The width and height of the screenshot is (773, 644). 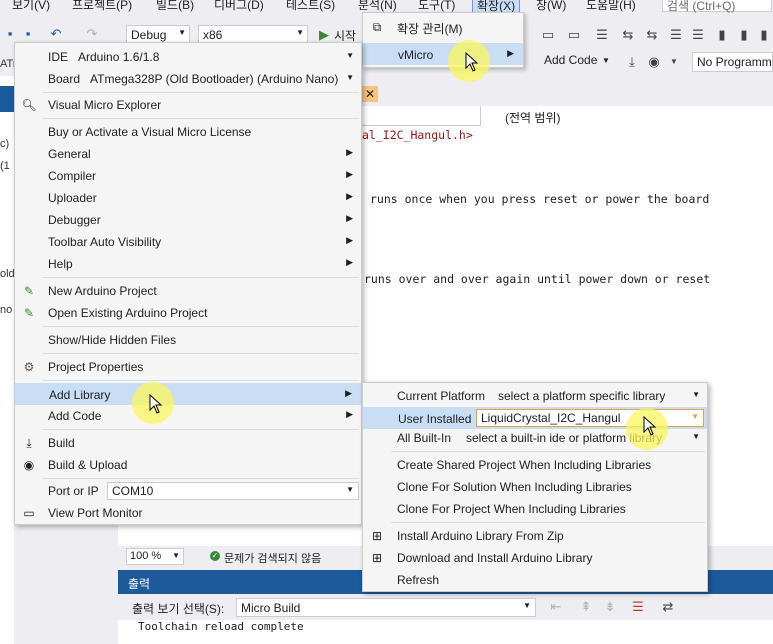 What do you see at coordinates (535, 580) in the screenshot?
I see `refresh-item: Refresh` at bounding box center [535, 580].